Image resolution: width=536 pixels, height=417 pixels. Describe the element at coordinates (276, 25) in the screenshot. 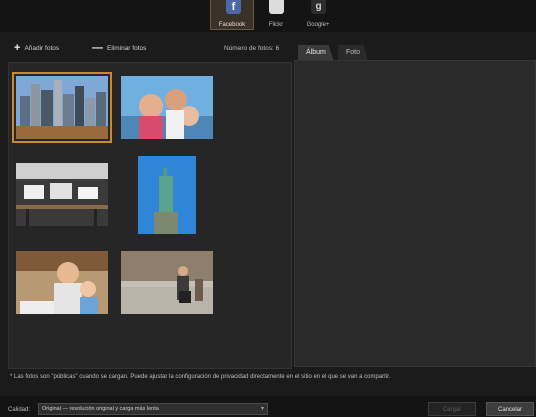

I see `service-label: Flickr` at that location.